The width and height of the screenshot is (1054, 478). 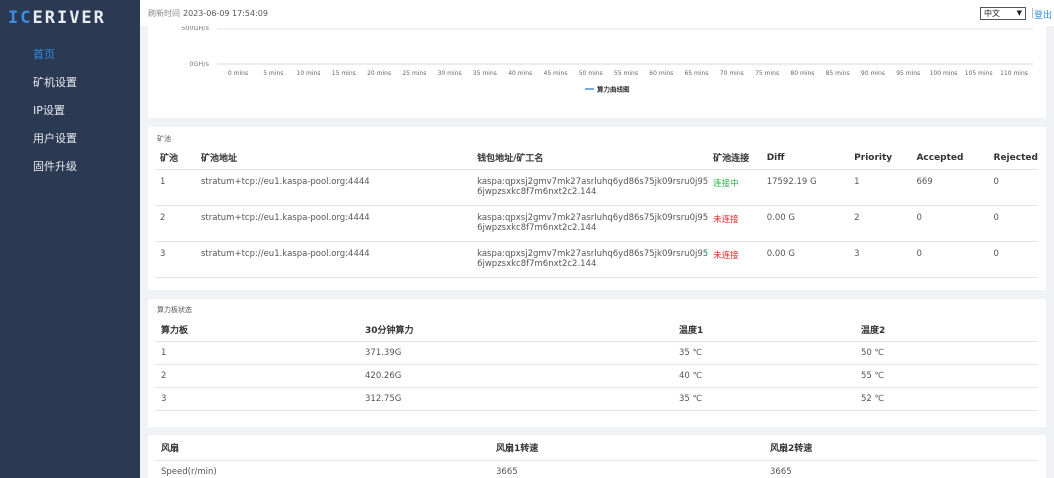 What do you see at coordinates (765, 330) in the screenshot?
I see `col-temp1: 温度1` at bounding box center [765, 330].